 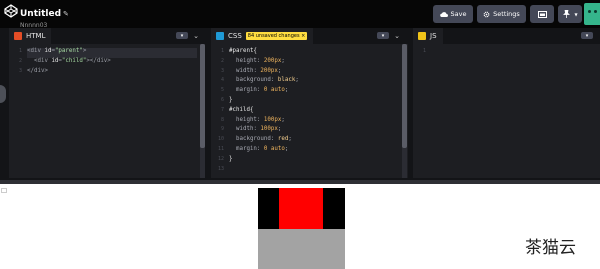 What do you see at coordinates (40, 14) in the screenshot?
I see `pen-title: Untitled` at bounding box center [40, 14].